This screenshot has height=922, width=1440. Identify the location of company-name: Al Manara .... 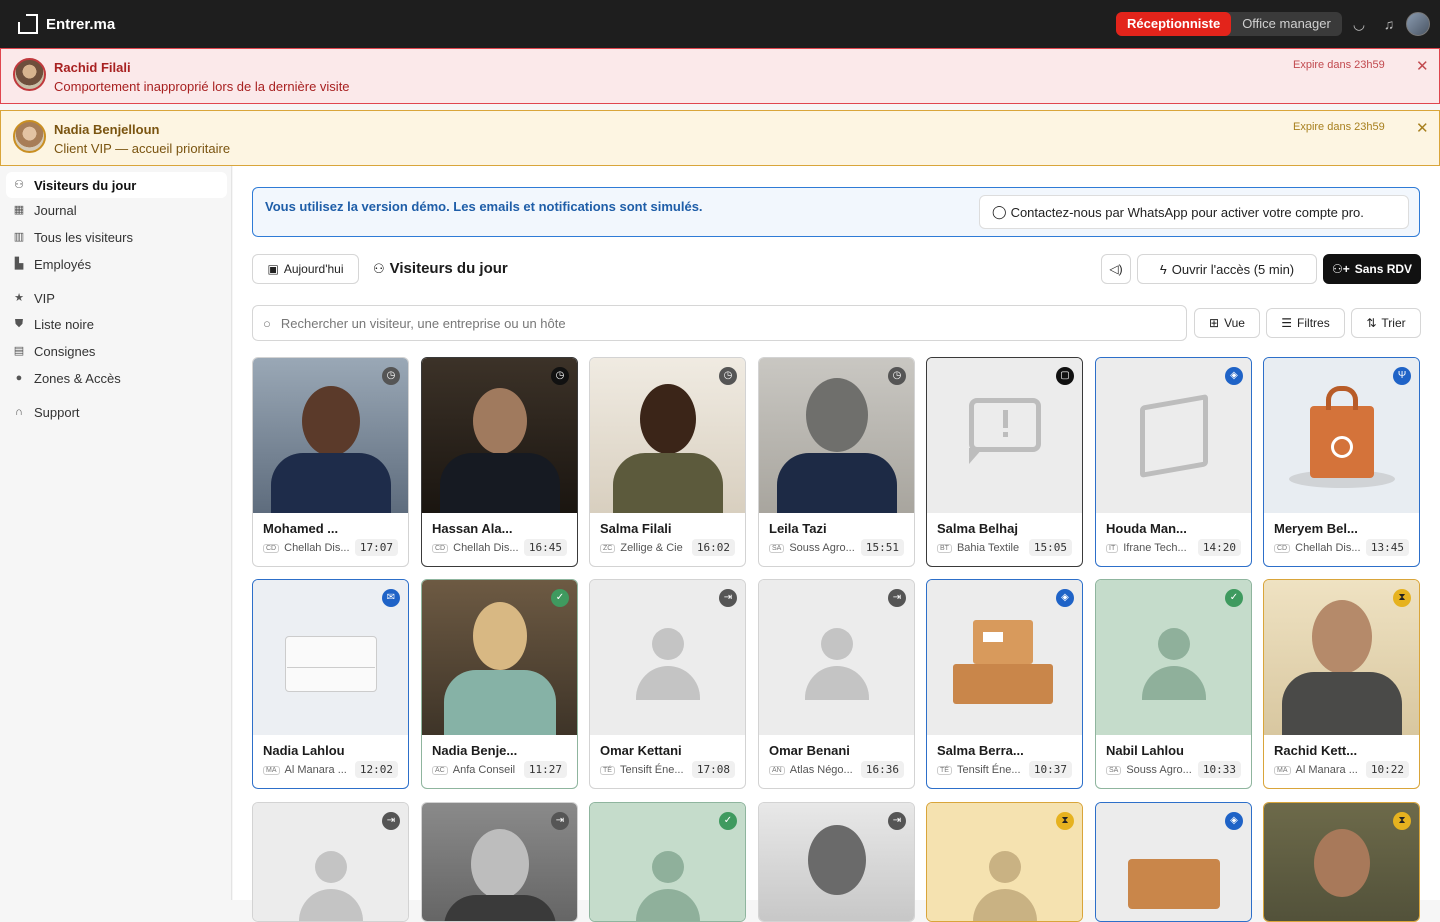
(315, 770).